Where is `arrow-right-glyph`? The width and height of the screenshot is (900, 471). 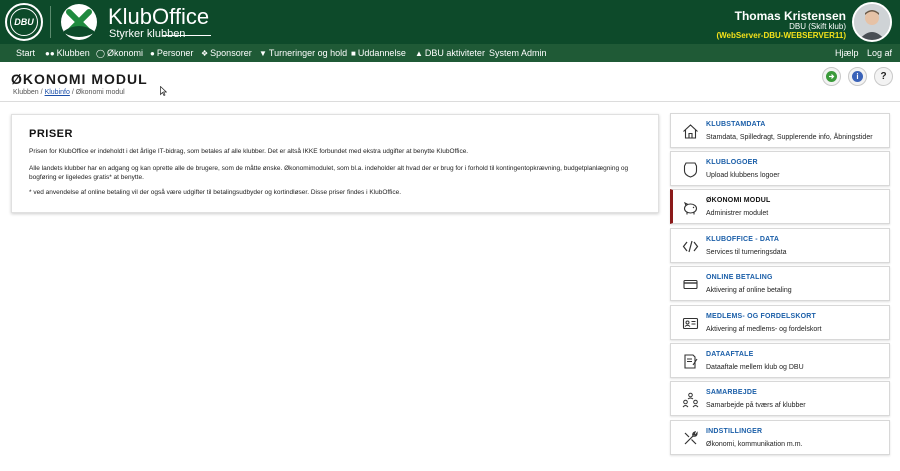 arrow-right-glyph is located at coordinates (832, 76).